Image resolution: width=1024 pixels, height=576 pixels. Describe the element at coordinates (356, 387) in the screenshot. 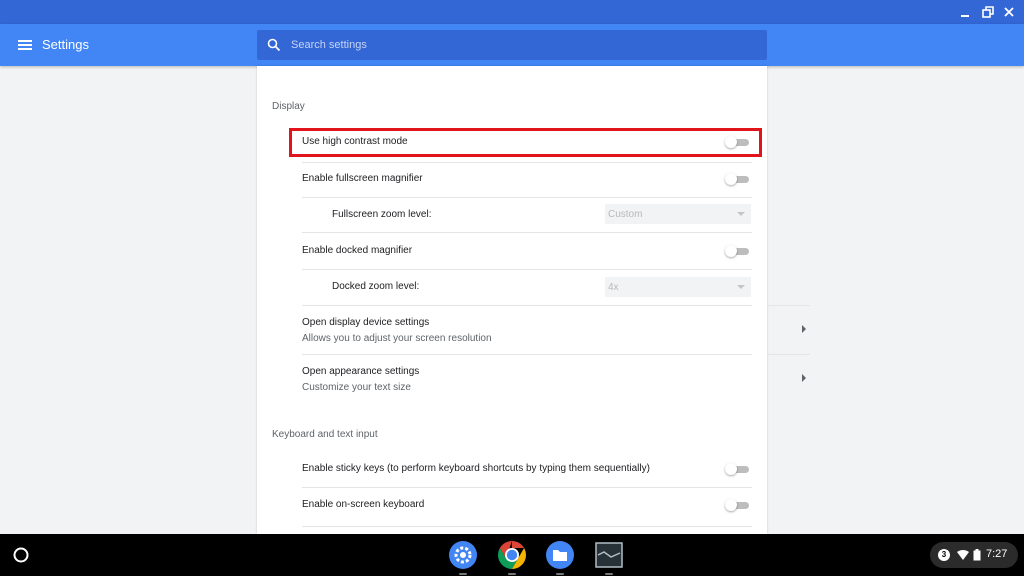

I see `appearance-settings-sublabel: Customize your text size` at that location.